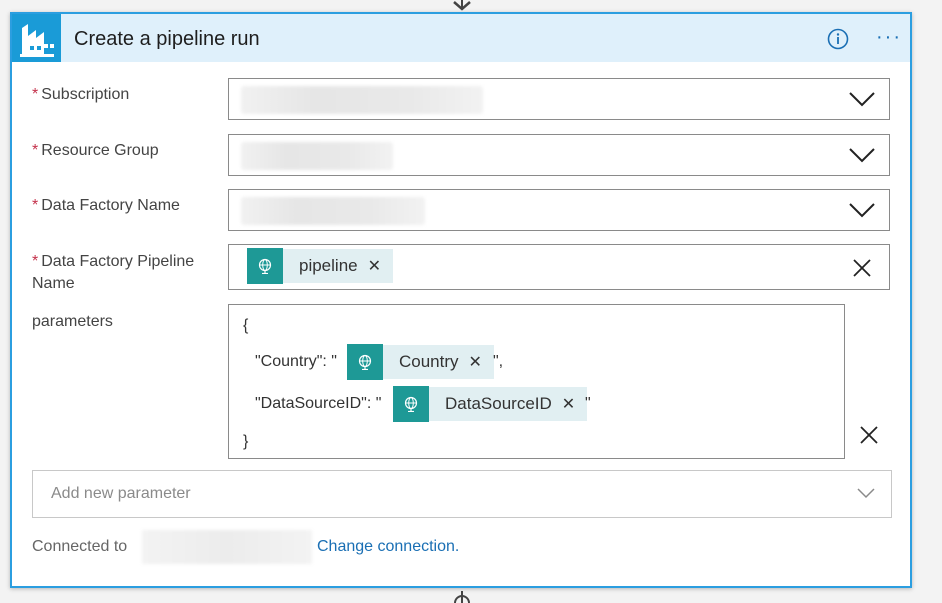 This screenshot has width=942, height=603. I want to click on change-connection-link: Change connection., so click(388, 547).